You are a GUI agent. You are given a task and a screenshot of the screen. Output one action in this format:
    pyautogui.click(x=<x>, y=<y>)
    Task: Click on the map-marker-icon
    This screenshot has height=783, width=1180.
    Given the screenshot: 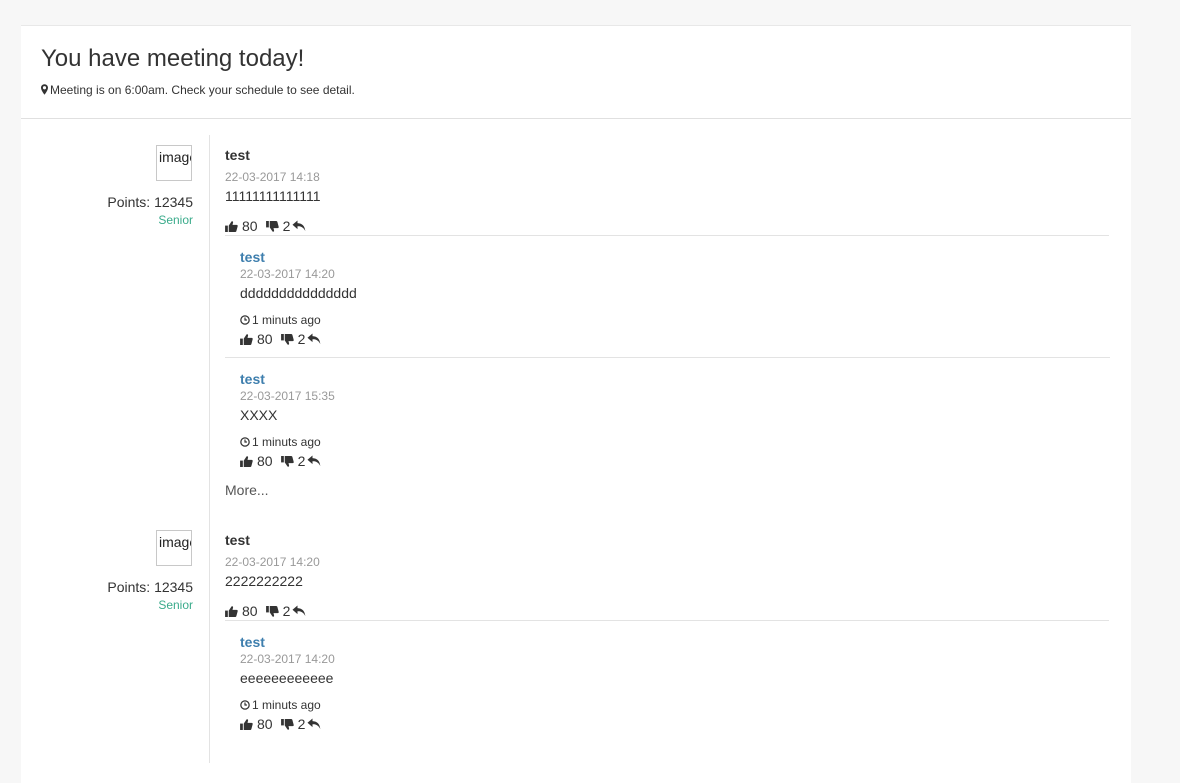 What is the action you would take?
    pyautogui.click(x=44, y=89)
    